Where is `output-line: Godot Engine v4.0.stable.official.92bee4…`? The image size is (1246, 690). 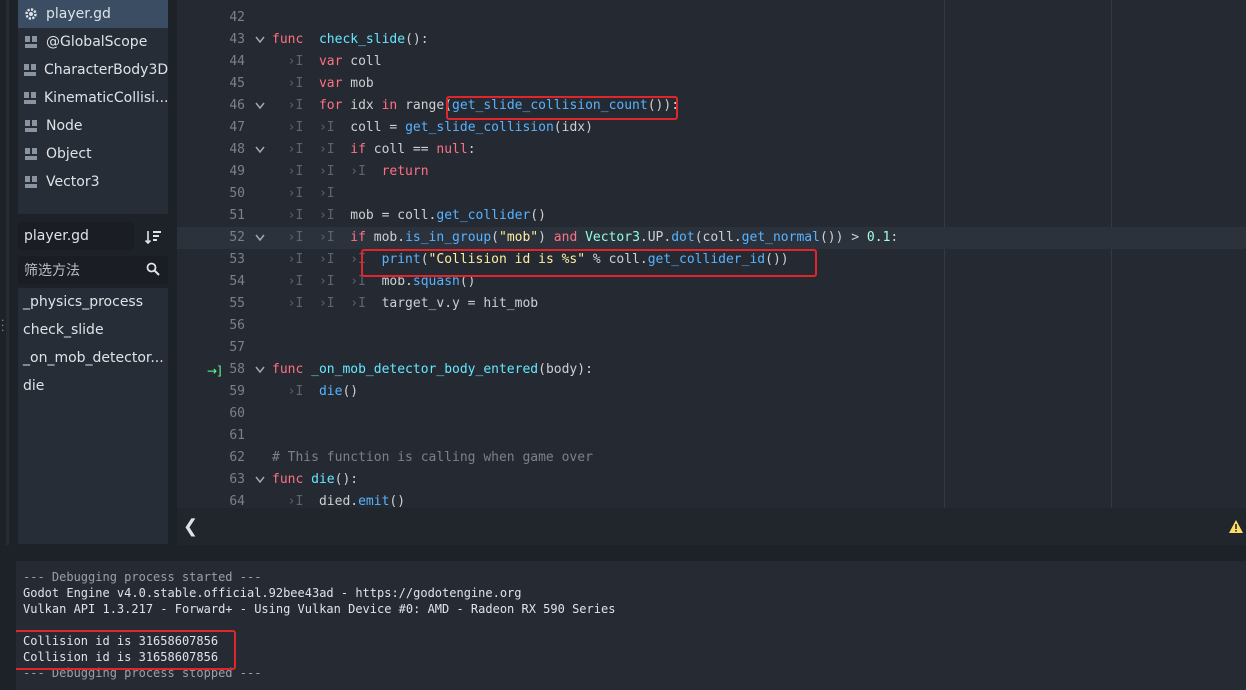
output-line: Godot Engine v4.0.stable.official.92bee4… is located at coordinates (272, 593).